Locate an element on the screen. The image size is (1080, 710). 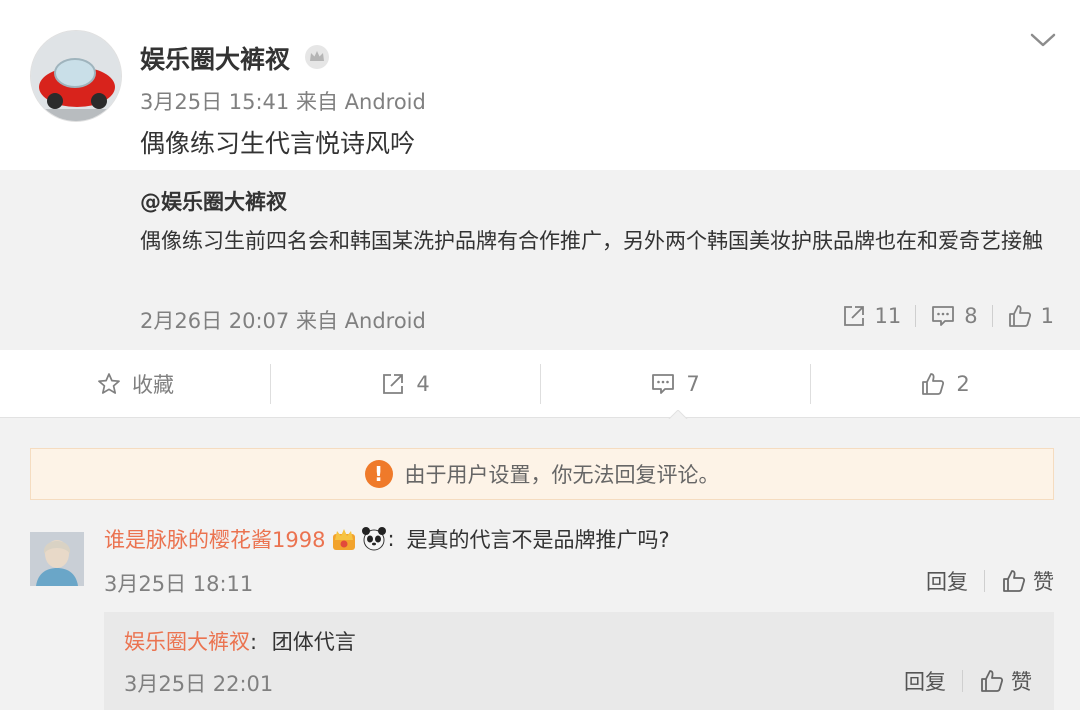
reply-line: 娱乐圈大裤衩: 团体代言 is located at coordinates (240, 641).